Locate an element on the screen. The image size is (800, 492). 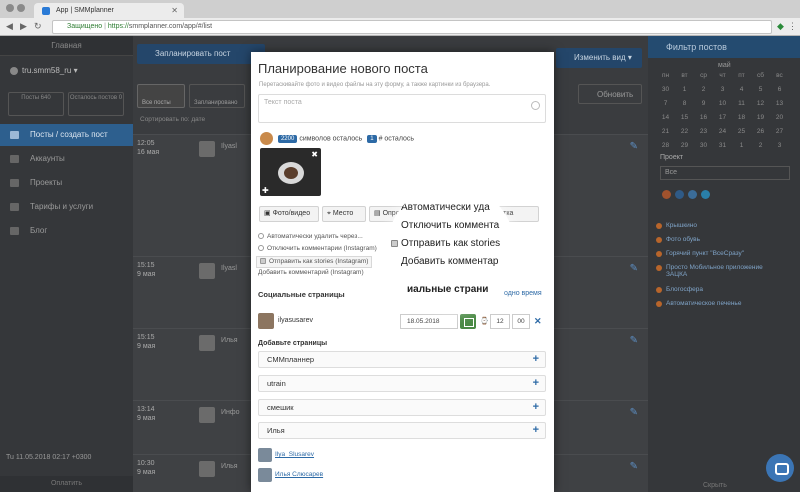
calendar-day: 4 is located at coordinates (741, 89).